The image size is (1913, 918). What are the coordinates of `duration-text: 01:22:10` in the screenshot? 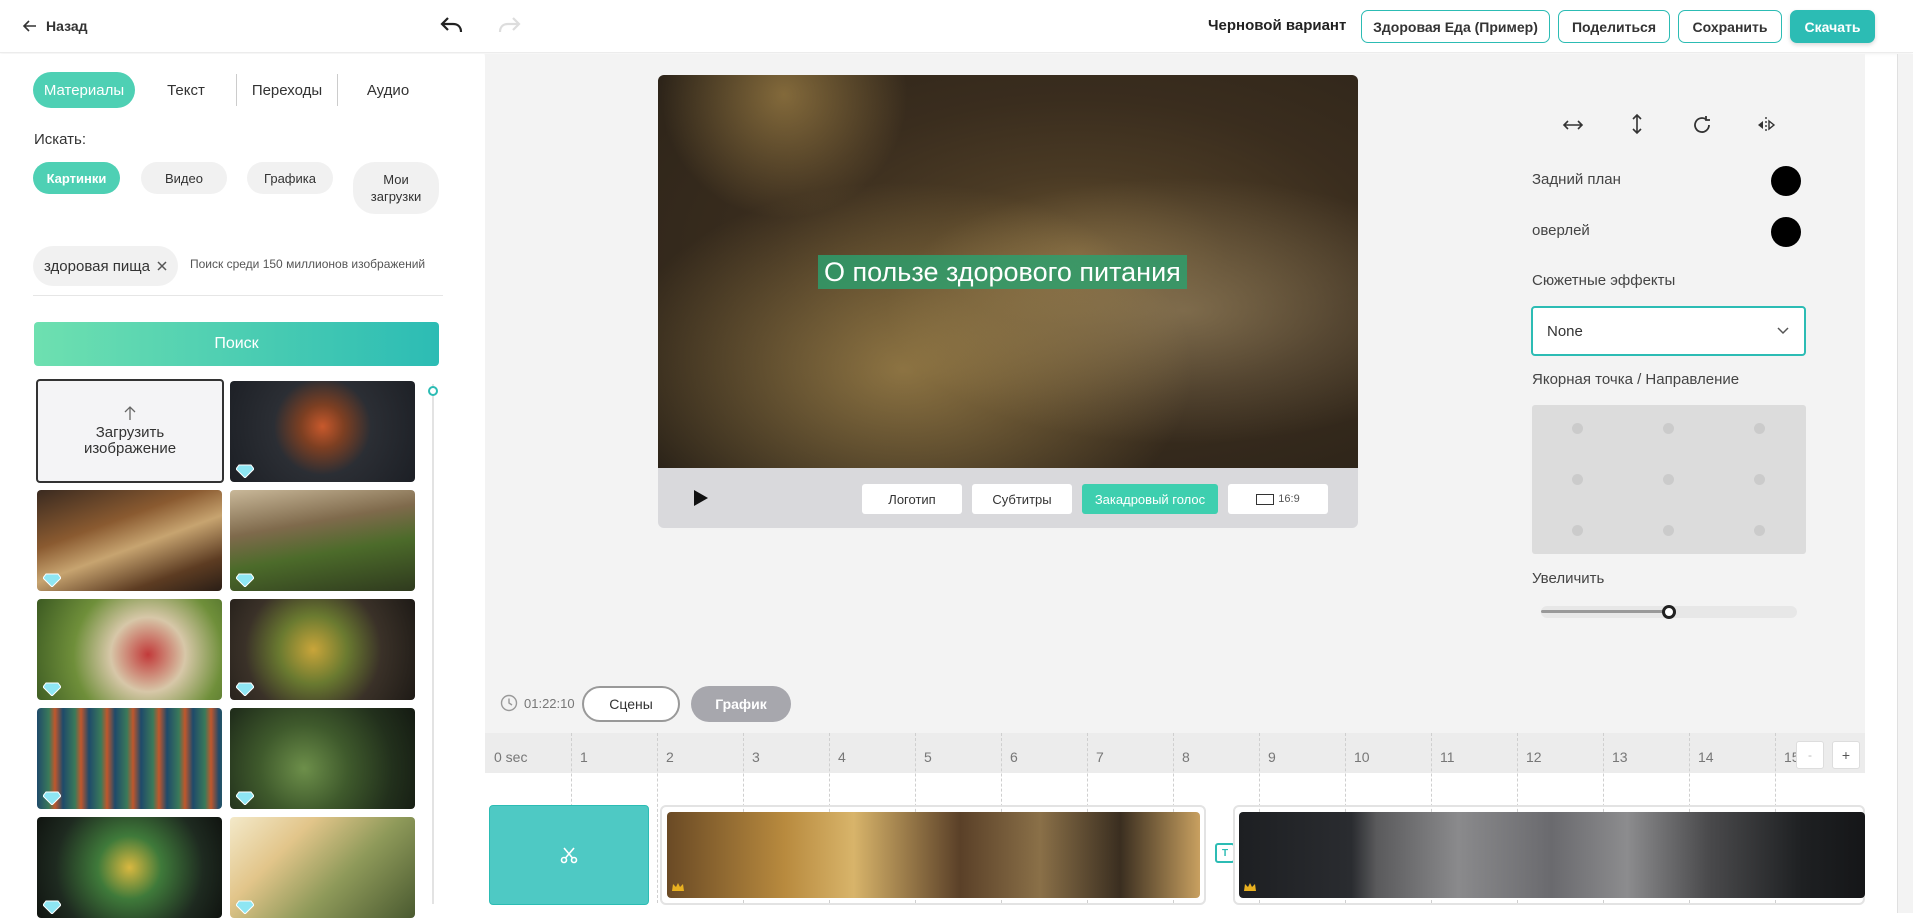 It's located at (549, 703).